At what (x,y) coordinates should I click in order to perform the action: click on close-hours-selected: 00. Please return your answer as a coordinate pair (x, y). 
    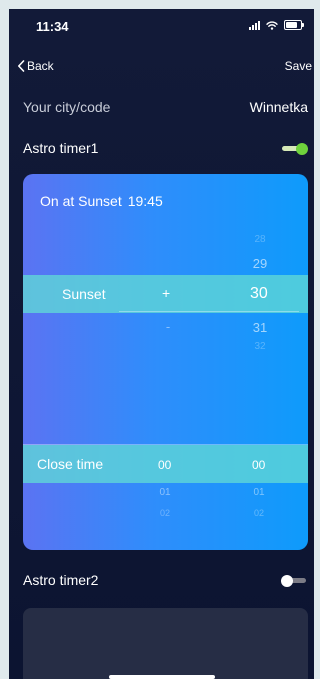
    Looking at the image, I should click on (164, 465).